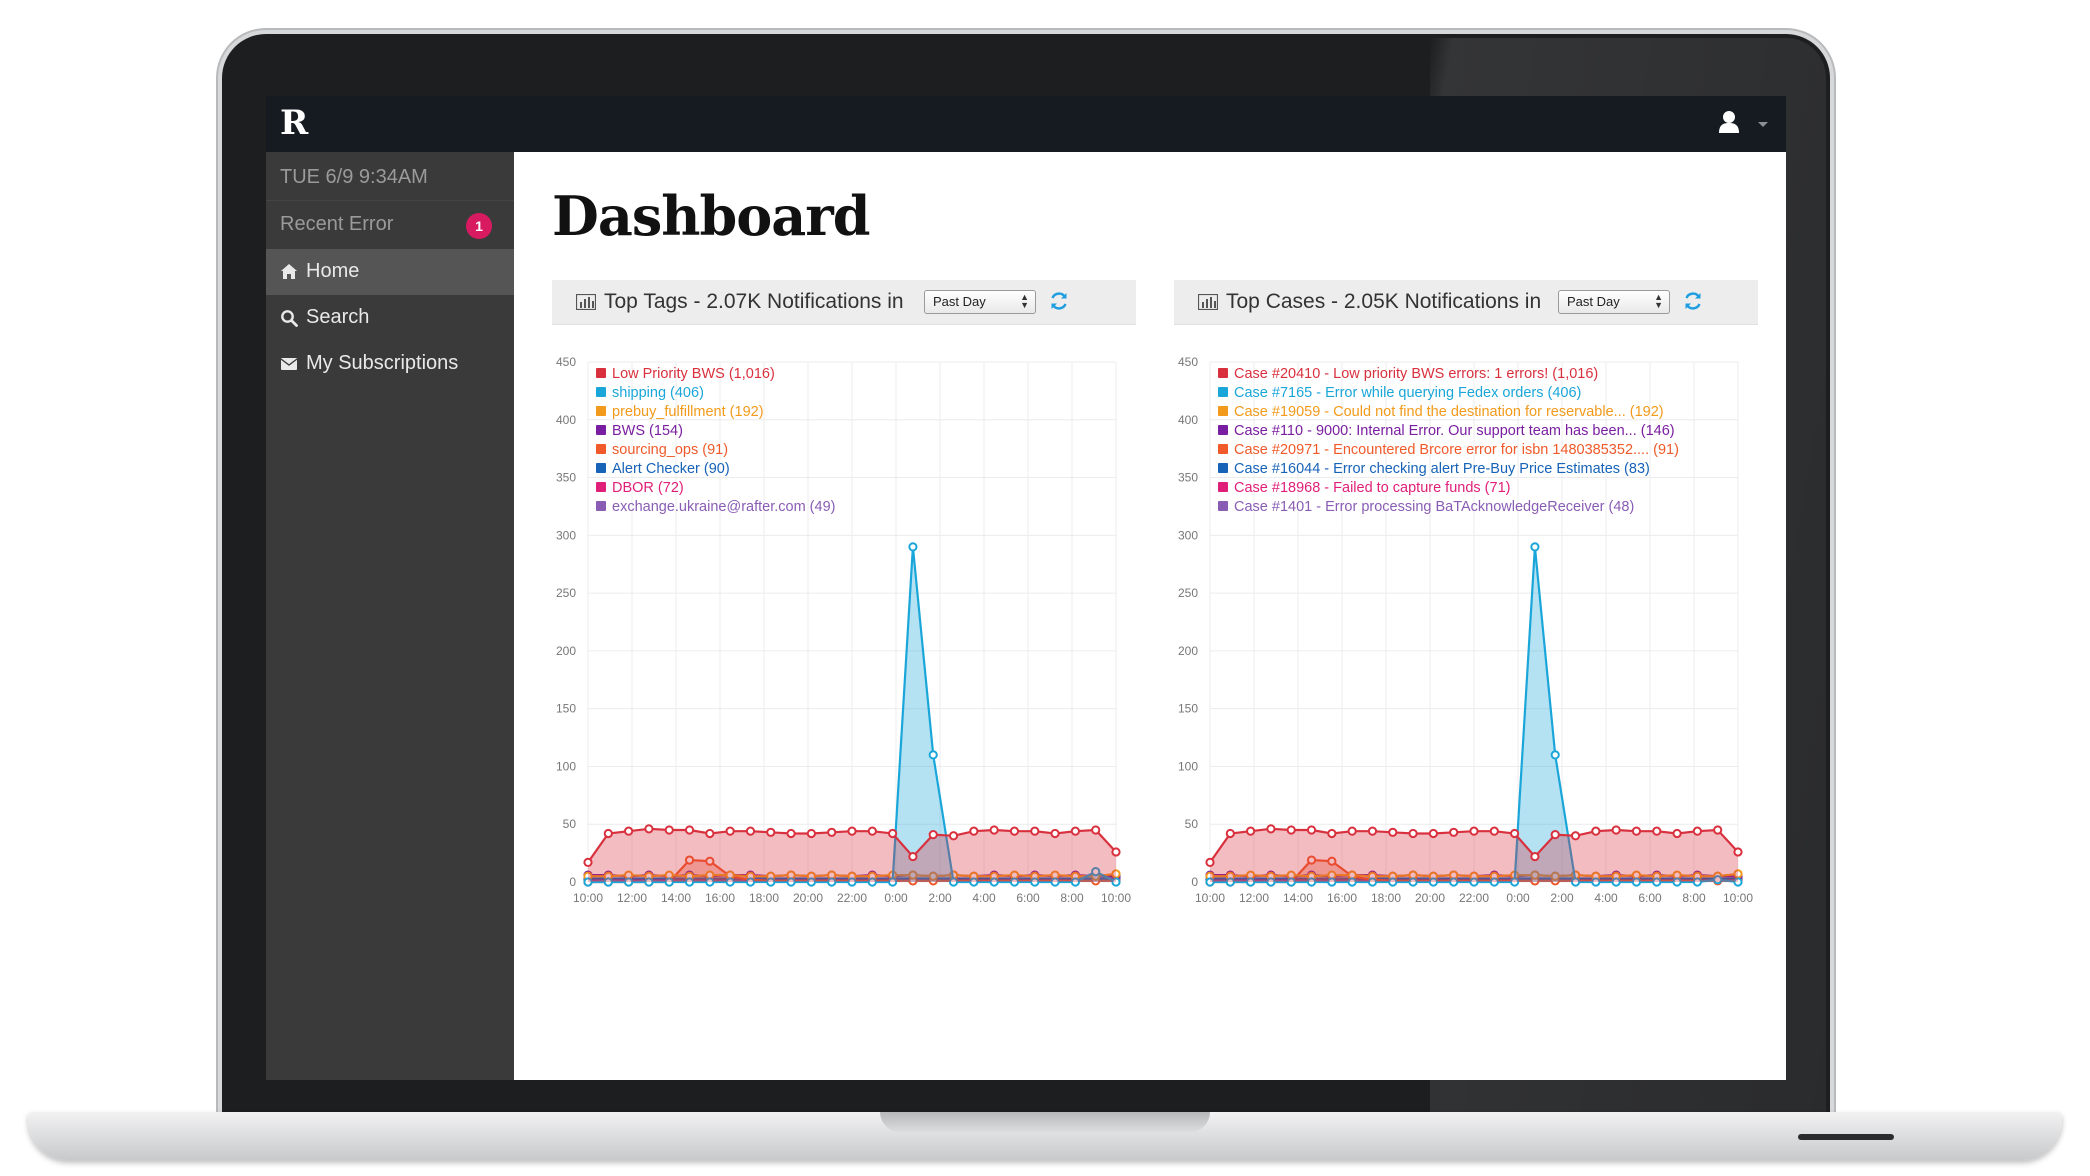 This screenshot has height=1176, width=2090. I want to click on y-tick-label: 200, so click(566, 651).